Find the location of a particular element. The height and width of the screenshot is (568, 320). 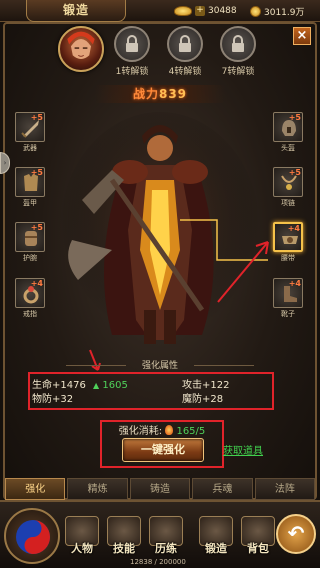

forge-sub-tabs: 强化 精炼 铸造 兵魂 法阵 is located at coordinates (160, 489).